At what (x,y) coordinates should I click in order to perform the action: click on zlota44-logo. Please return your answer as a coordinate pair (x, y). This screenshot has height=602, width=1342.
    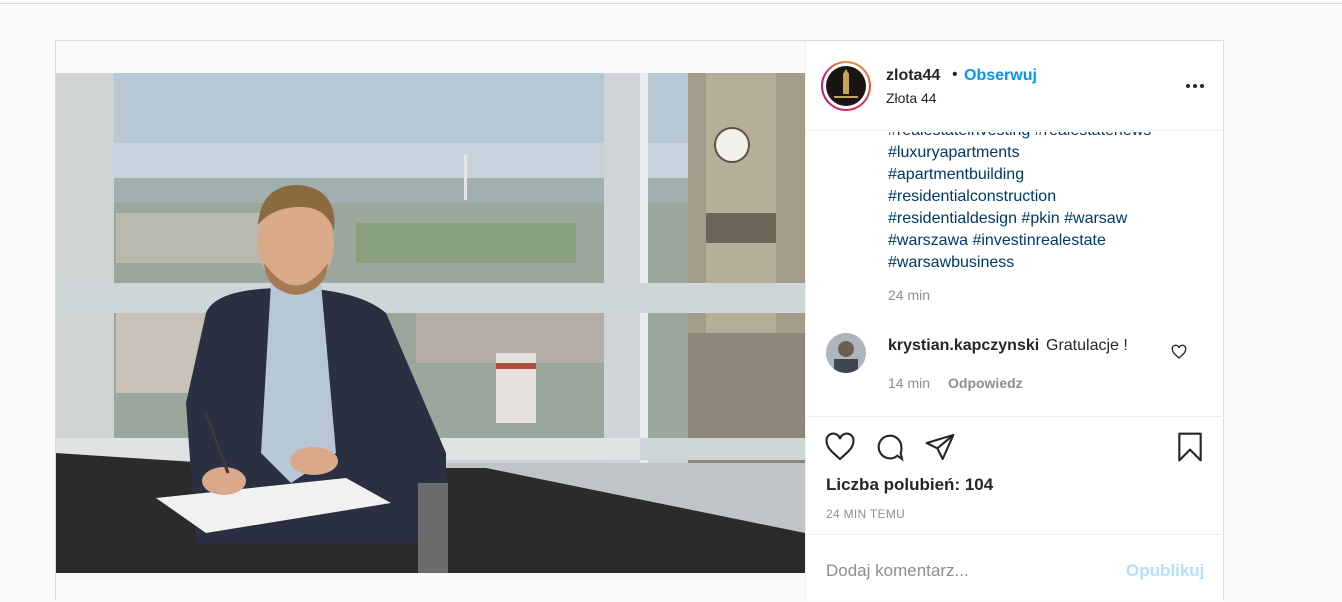
    Looking at the image, I should click on (846, 86).